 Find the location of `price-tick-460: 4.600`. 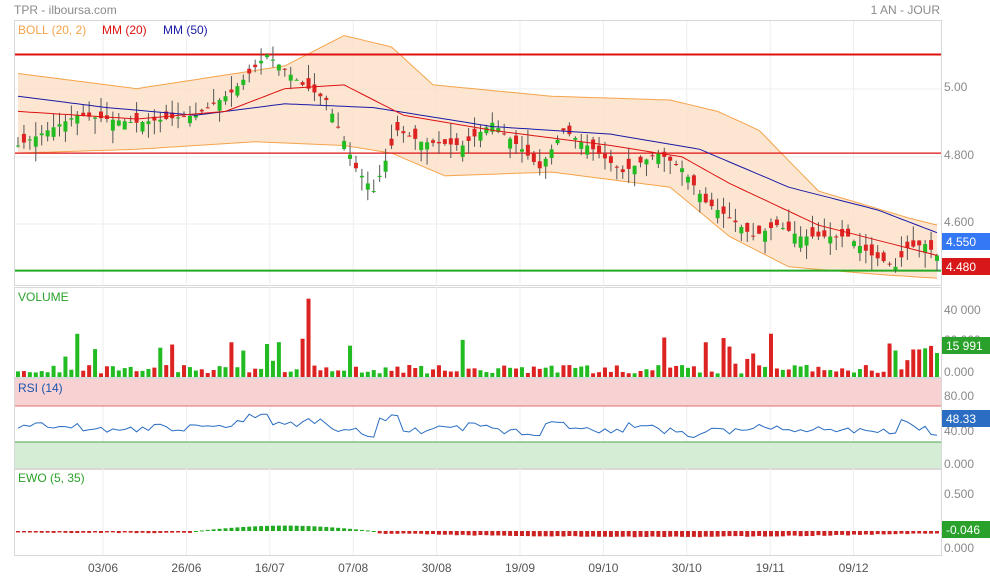

price-tick-460: 4.600 is located at coordinates (959, 222).